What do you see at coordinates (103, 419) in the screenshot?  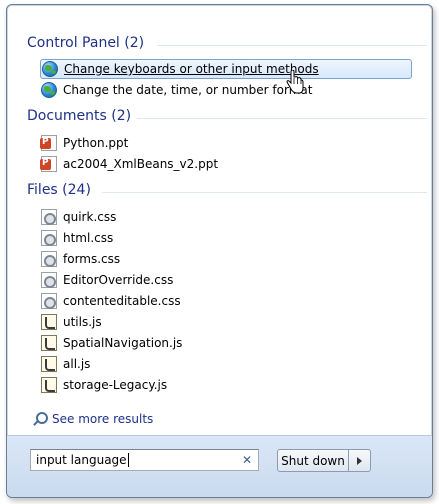 I see `see-more-label: See more results` at bounding box center [103, 419].